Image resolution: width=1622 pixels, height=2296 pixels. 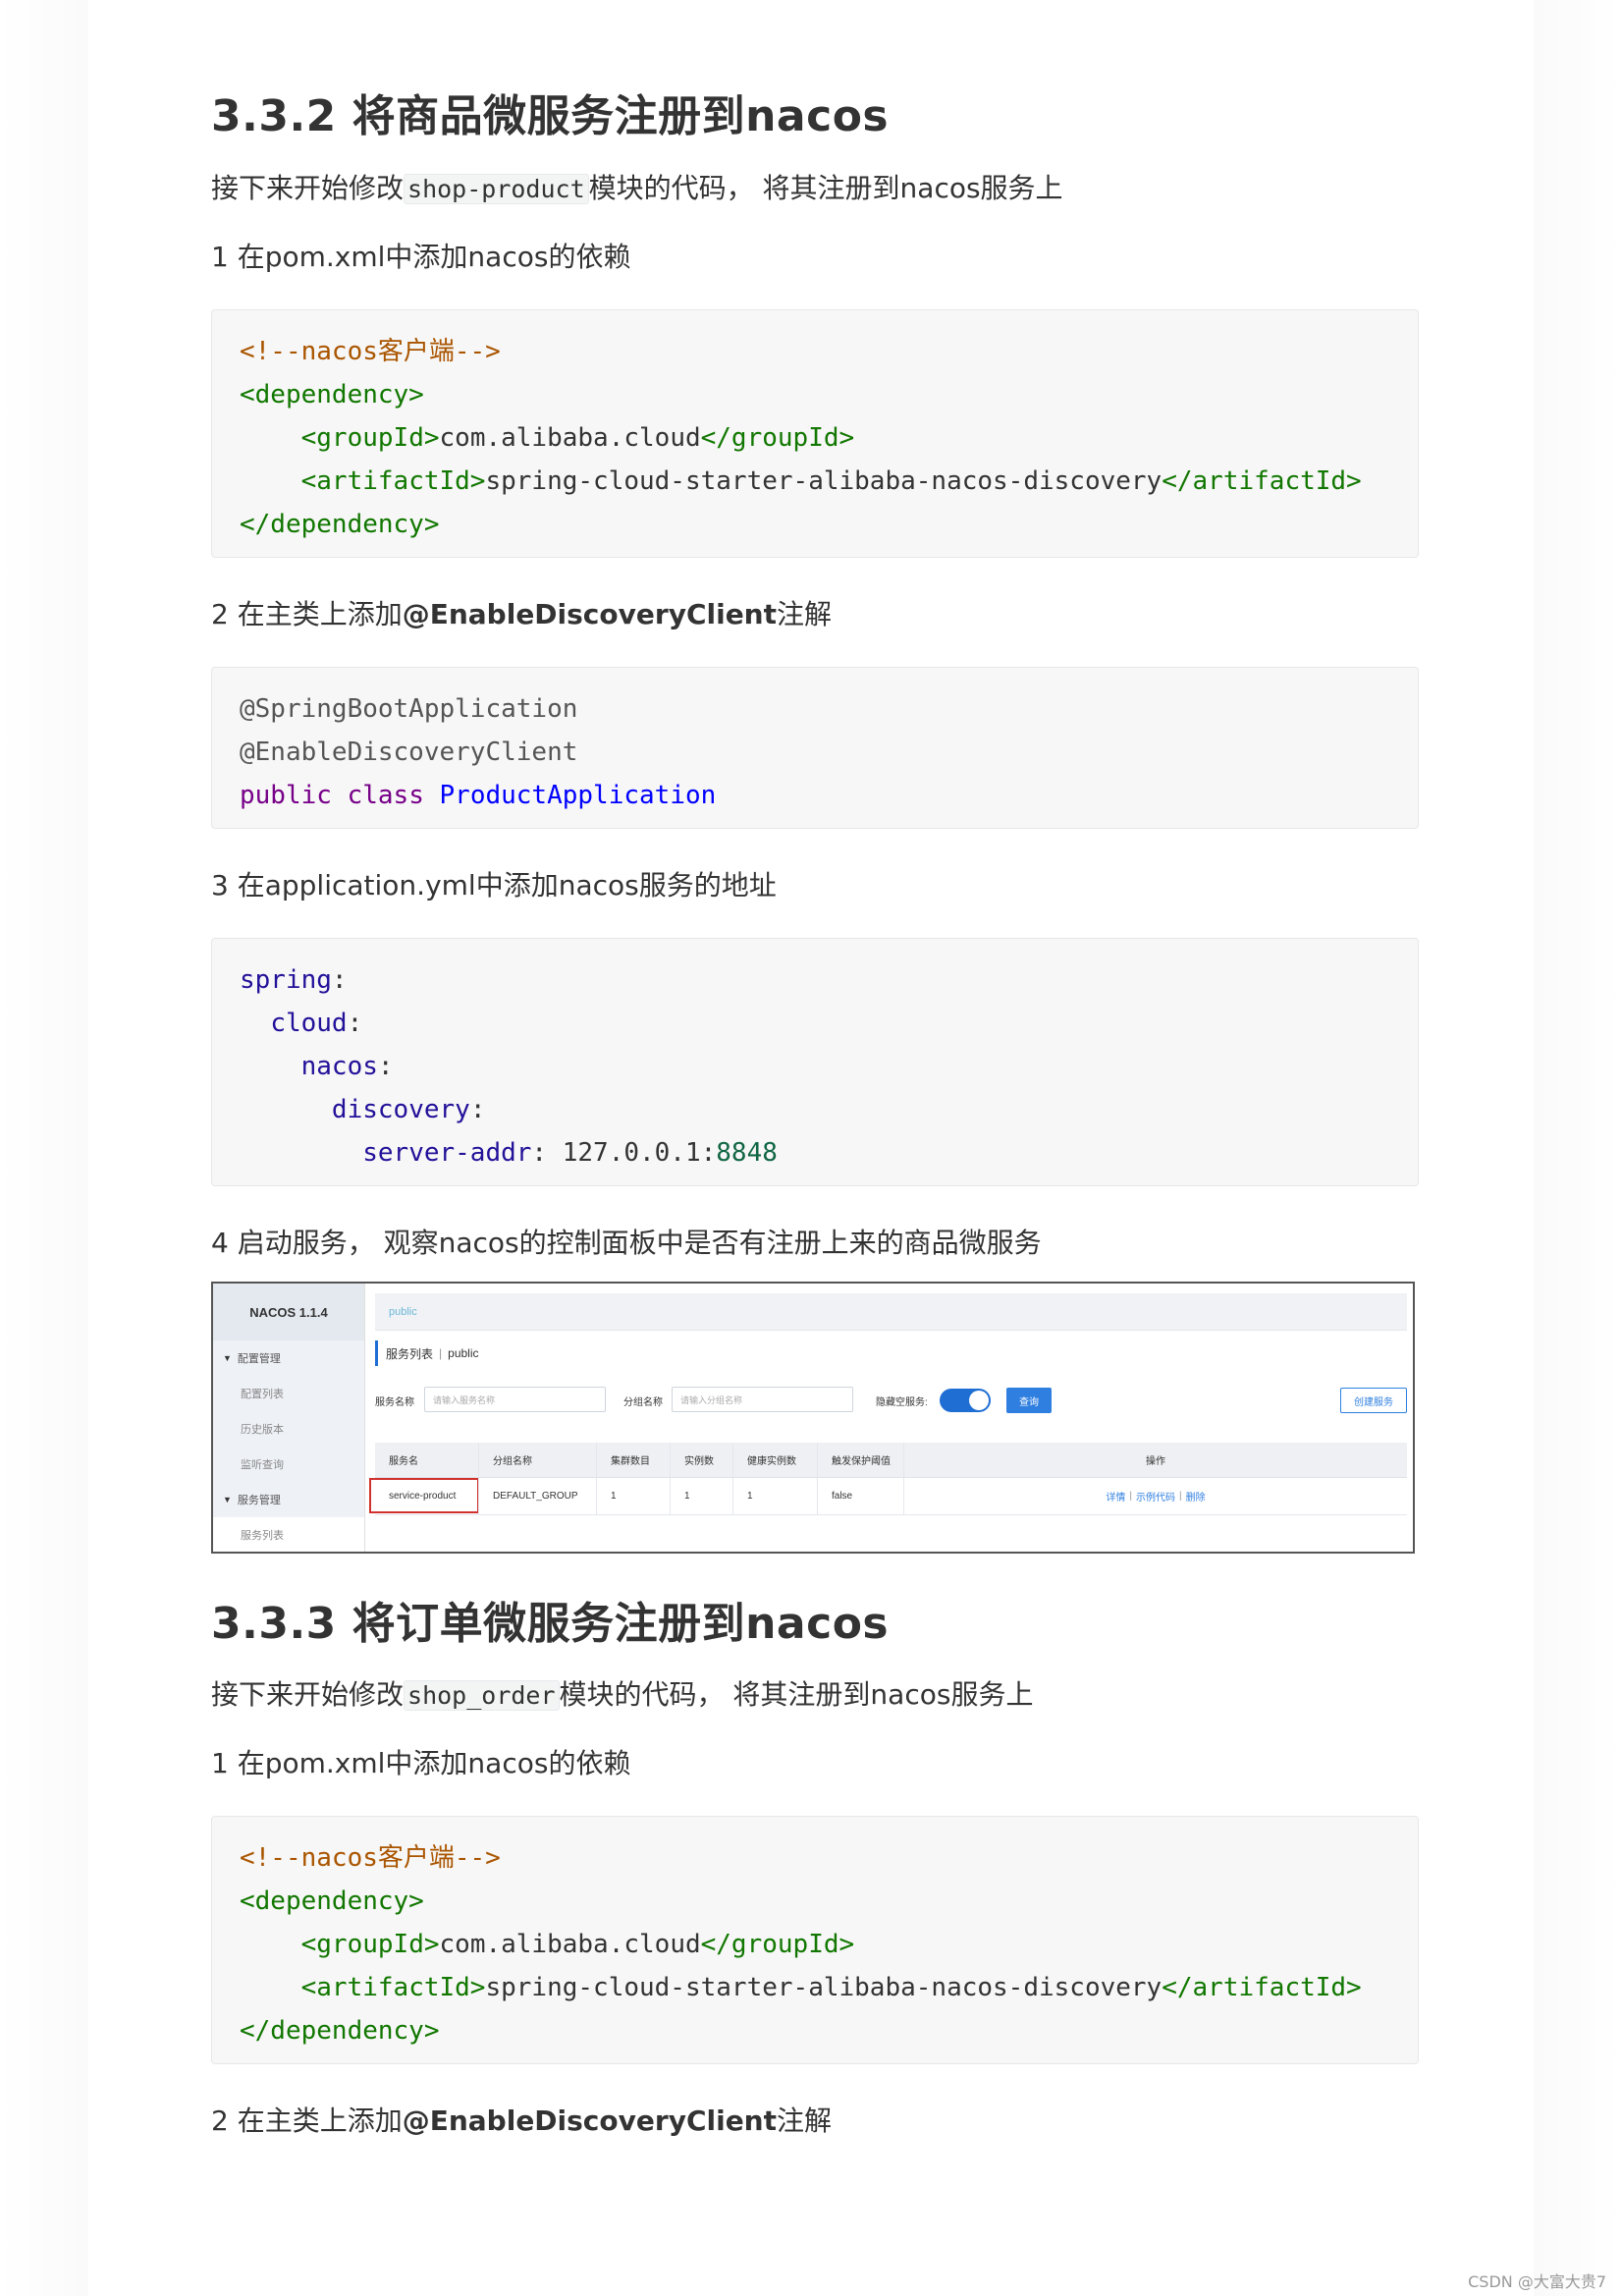 What do you see at coordinates (631, 1153) in the screenshot?
I see `yml-server-ip: 127.0.0.1` at bounding box center [631, 1153].